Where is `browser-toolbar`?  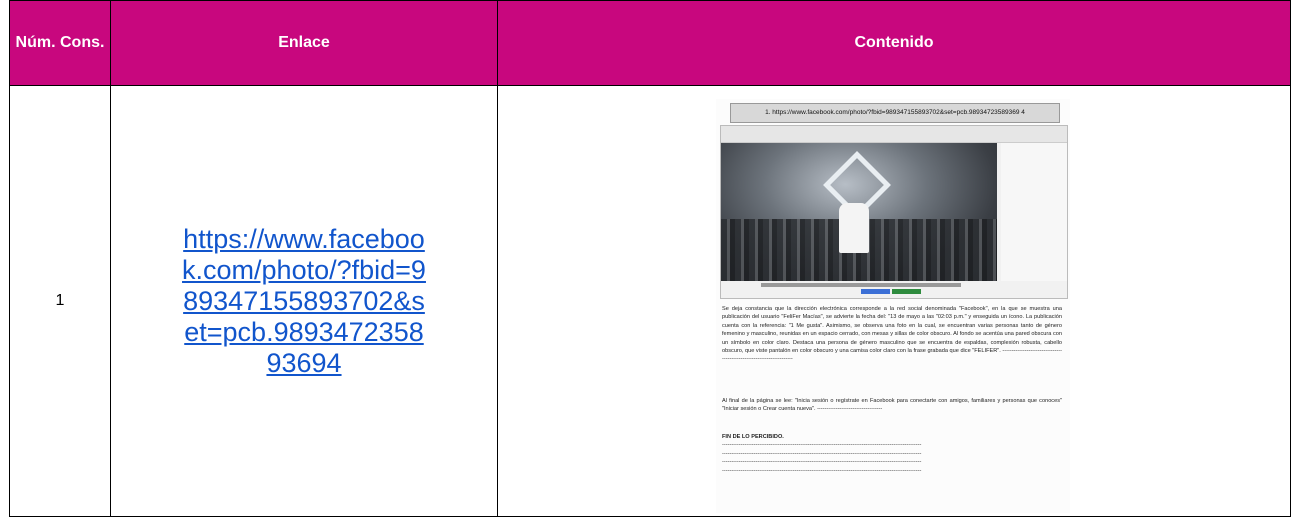
browser-toolbar is located at coordinates (894, 134).